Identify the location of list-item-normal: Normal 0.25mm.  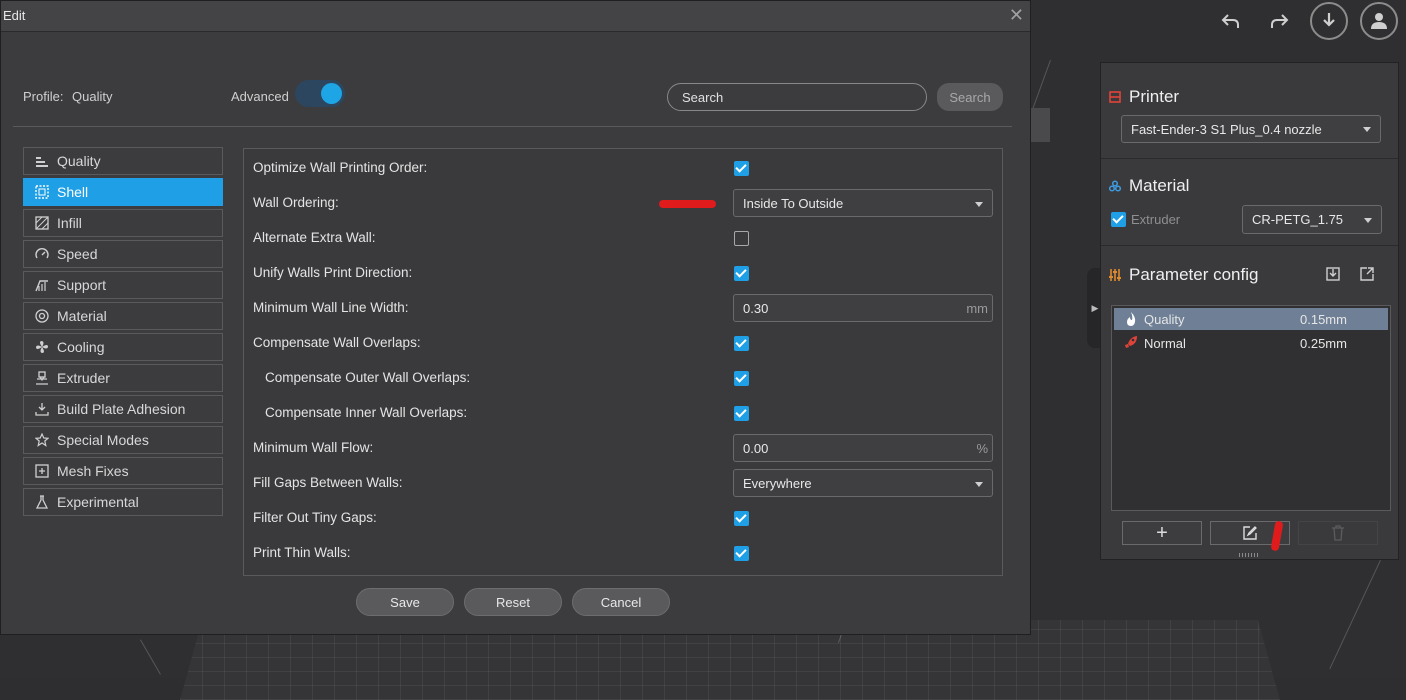
(1251, 343).